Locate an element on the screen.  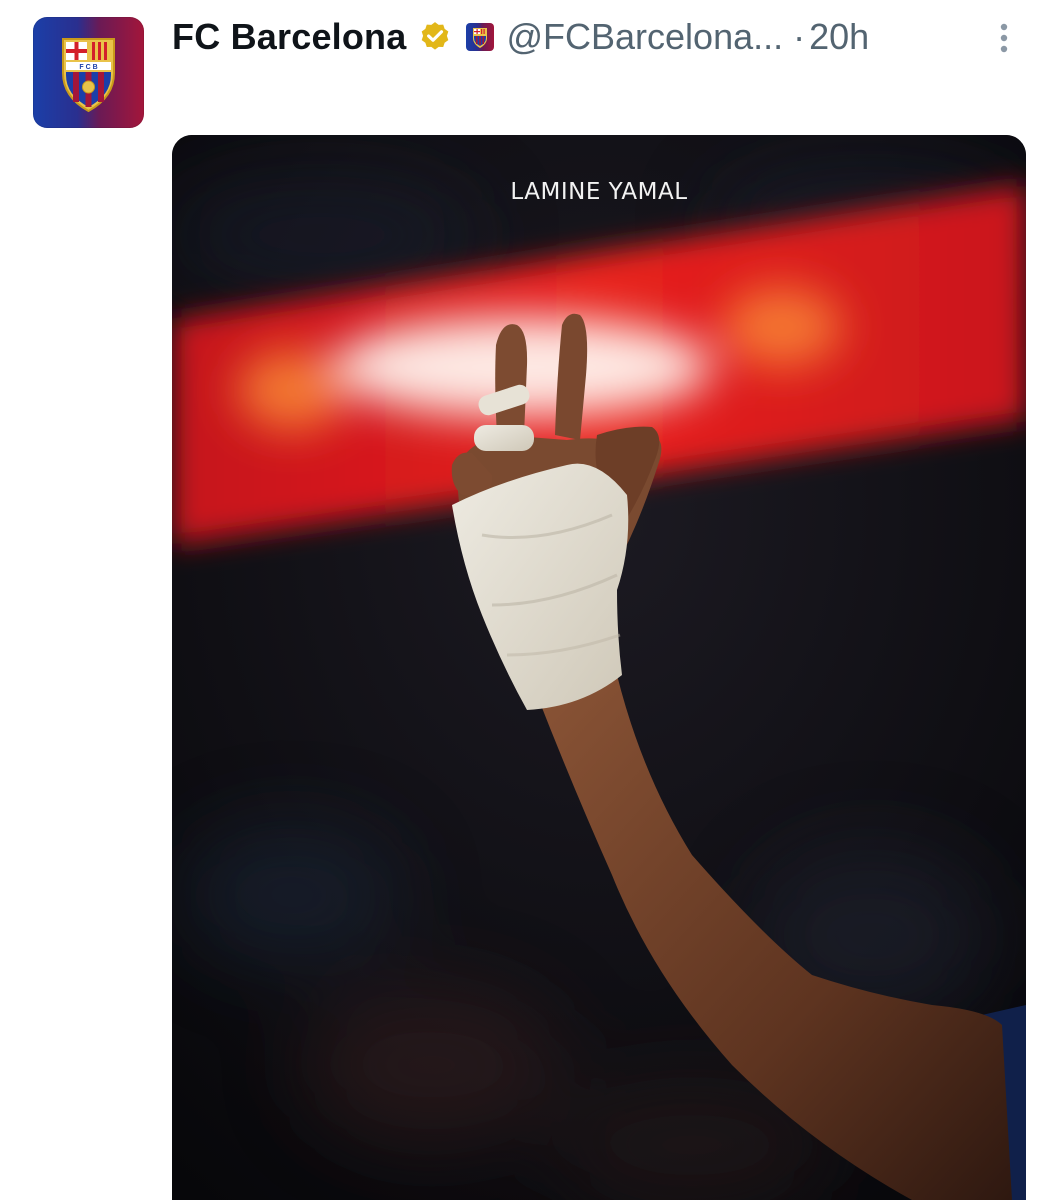
display-name: FC Barcelona is located at coordinates (289, 37).